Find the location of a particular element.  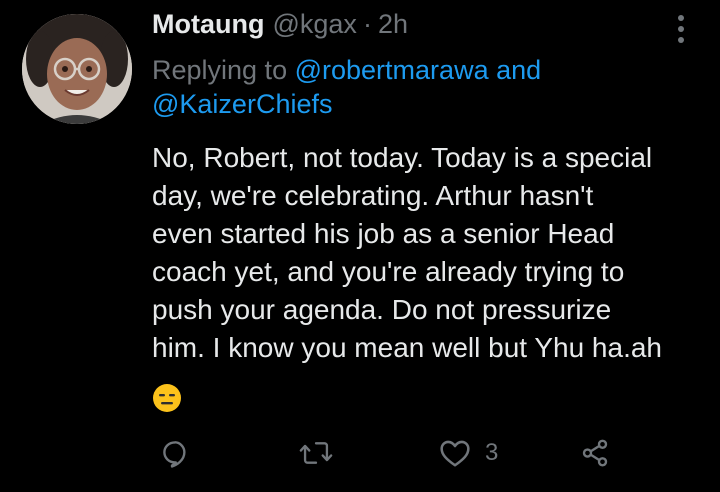

replying-user-link: @KaizerChiefs is located at coordinates (242, 104).